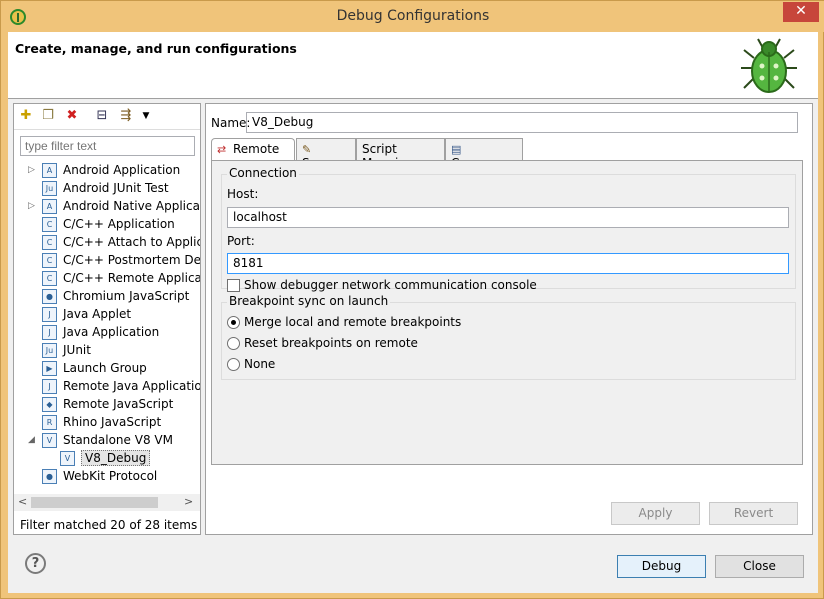  What do you see at coordinates (49, 206) in the screenshot?
I see `android-native-icon: A` at bounding box center [49, 206].